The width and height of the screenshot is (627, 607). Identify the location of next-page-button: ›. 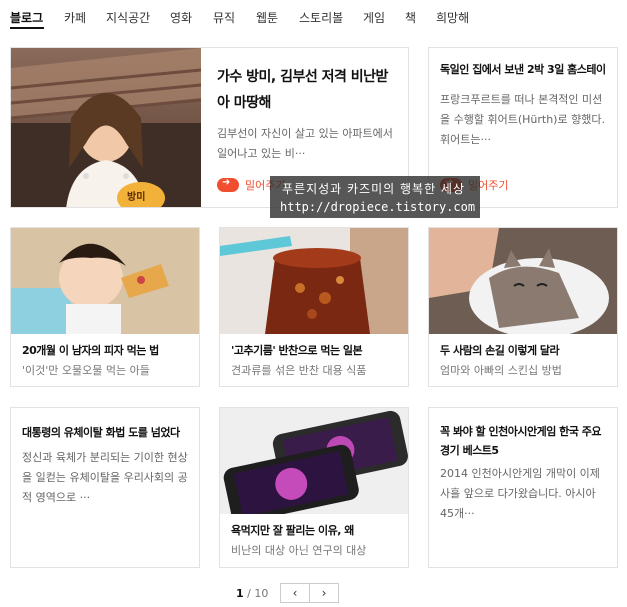
(324, 593).